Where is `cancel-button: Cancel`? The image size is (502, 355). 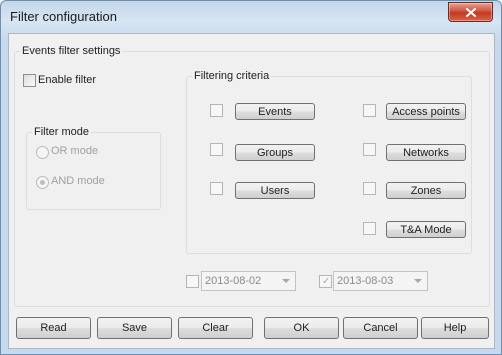
cancel-button: Cancel is located at coordinates (380, 328).